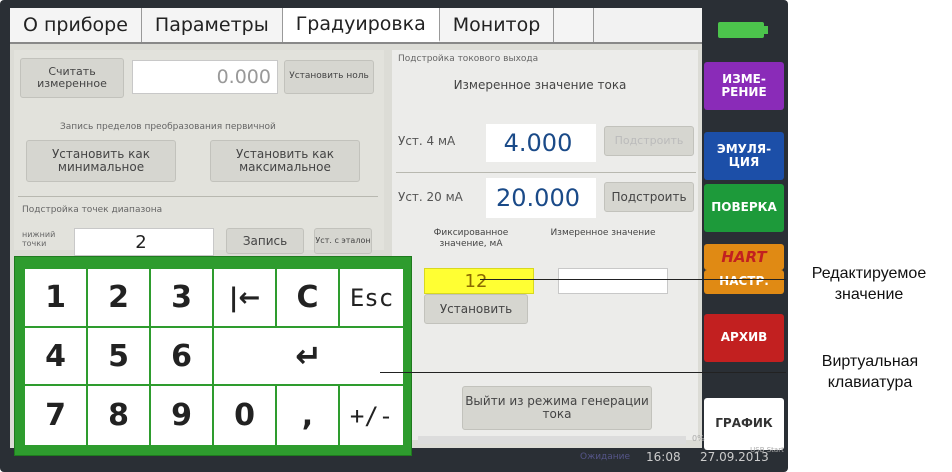 The width and height of the screenshot is (952, 472). I want to click on fixed-value-field: 12, so click(479, 281).